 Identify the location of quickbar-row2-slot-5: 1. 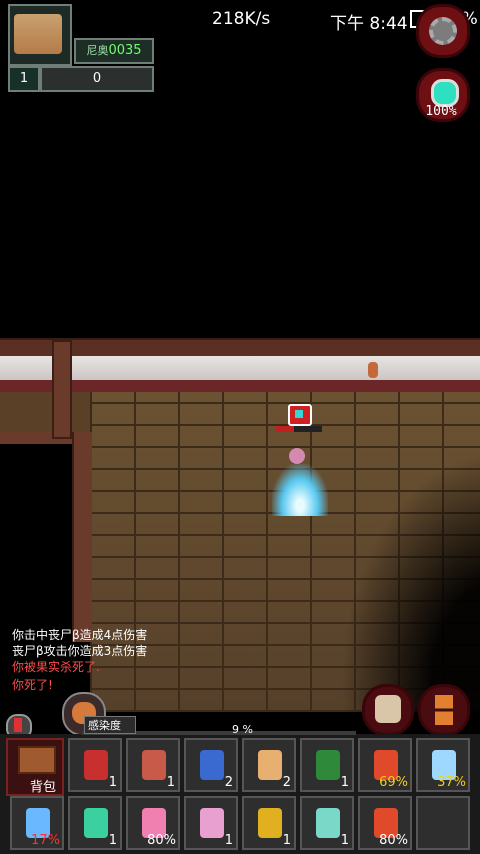
(269, 823).